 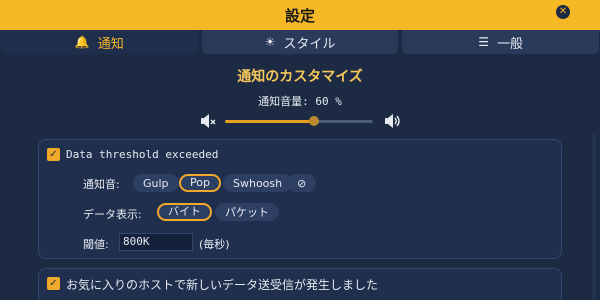 What do you see at coordinates (258, 183) in the screenshot?
I see `sound-option-swhoosh: Swhoosh` at bounding box center [258, 183].